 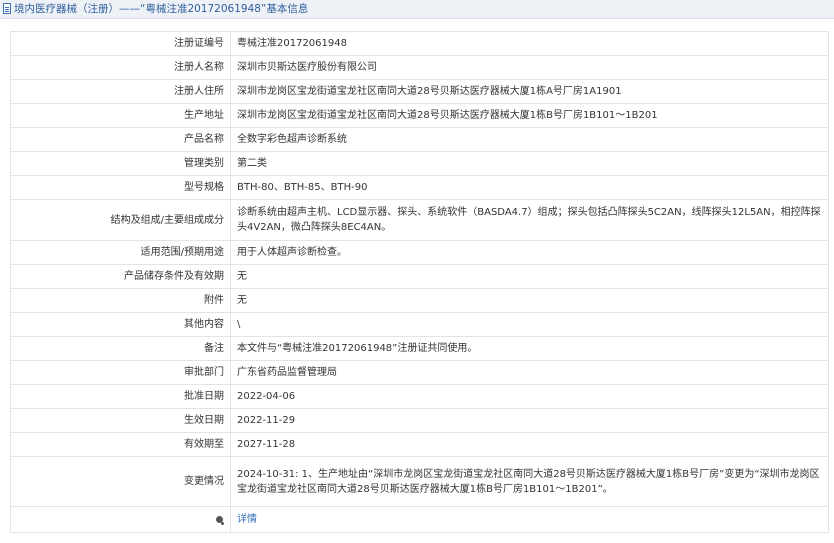 I want to click on field-value: 广东省药品监督管理局, so click(x=529, y=372).